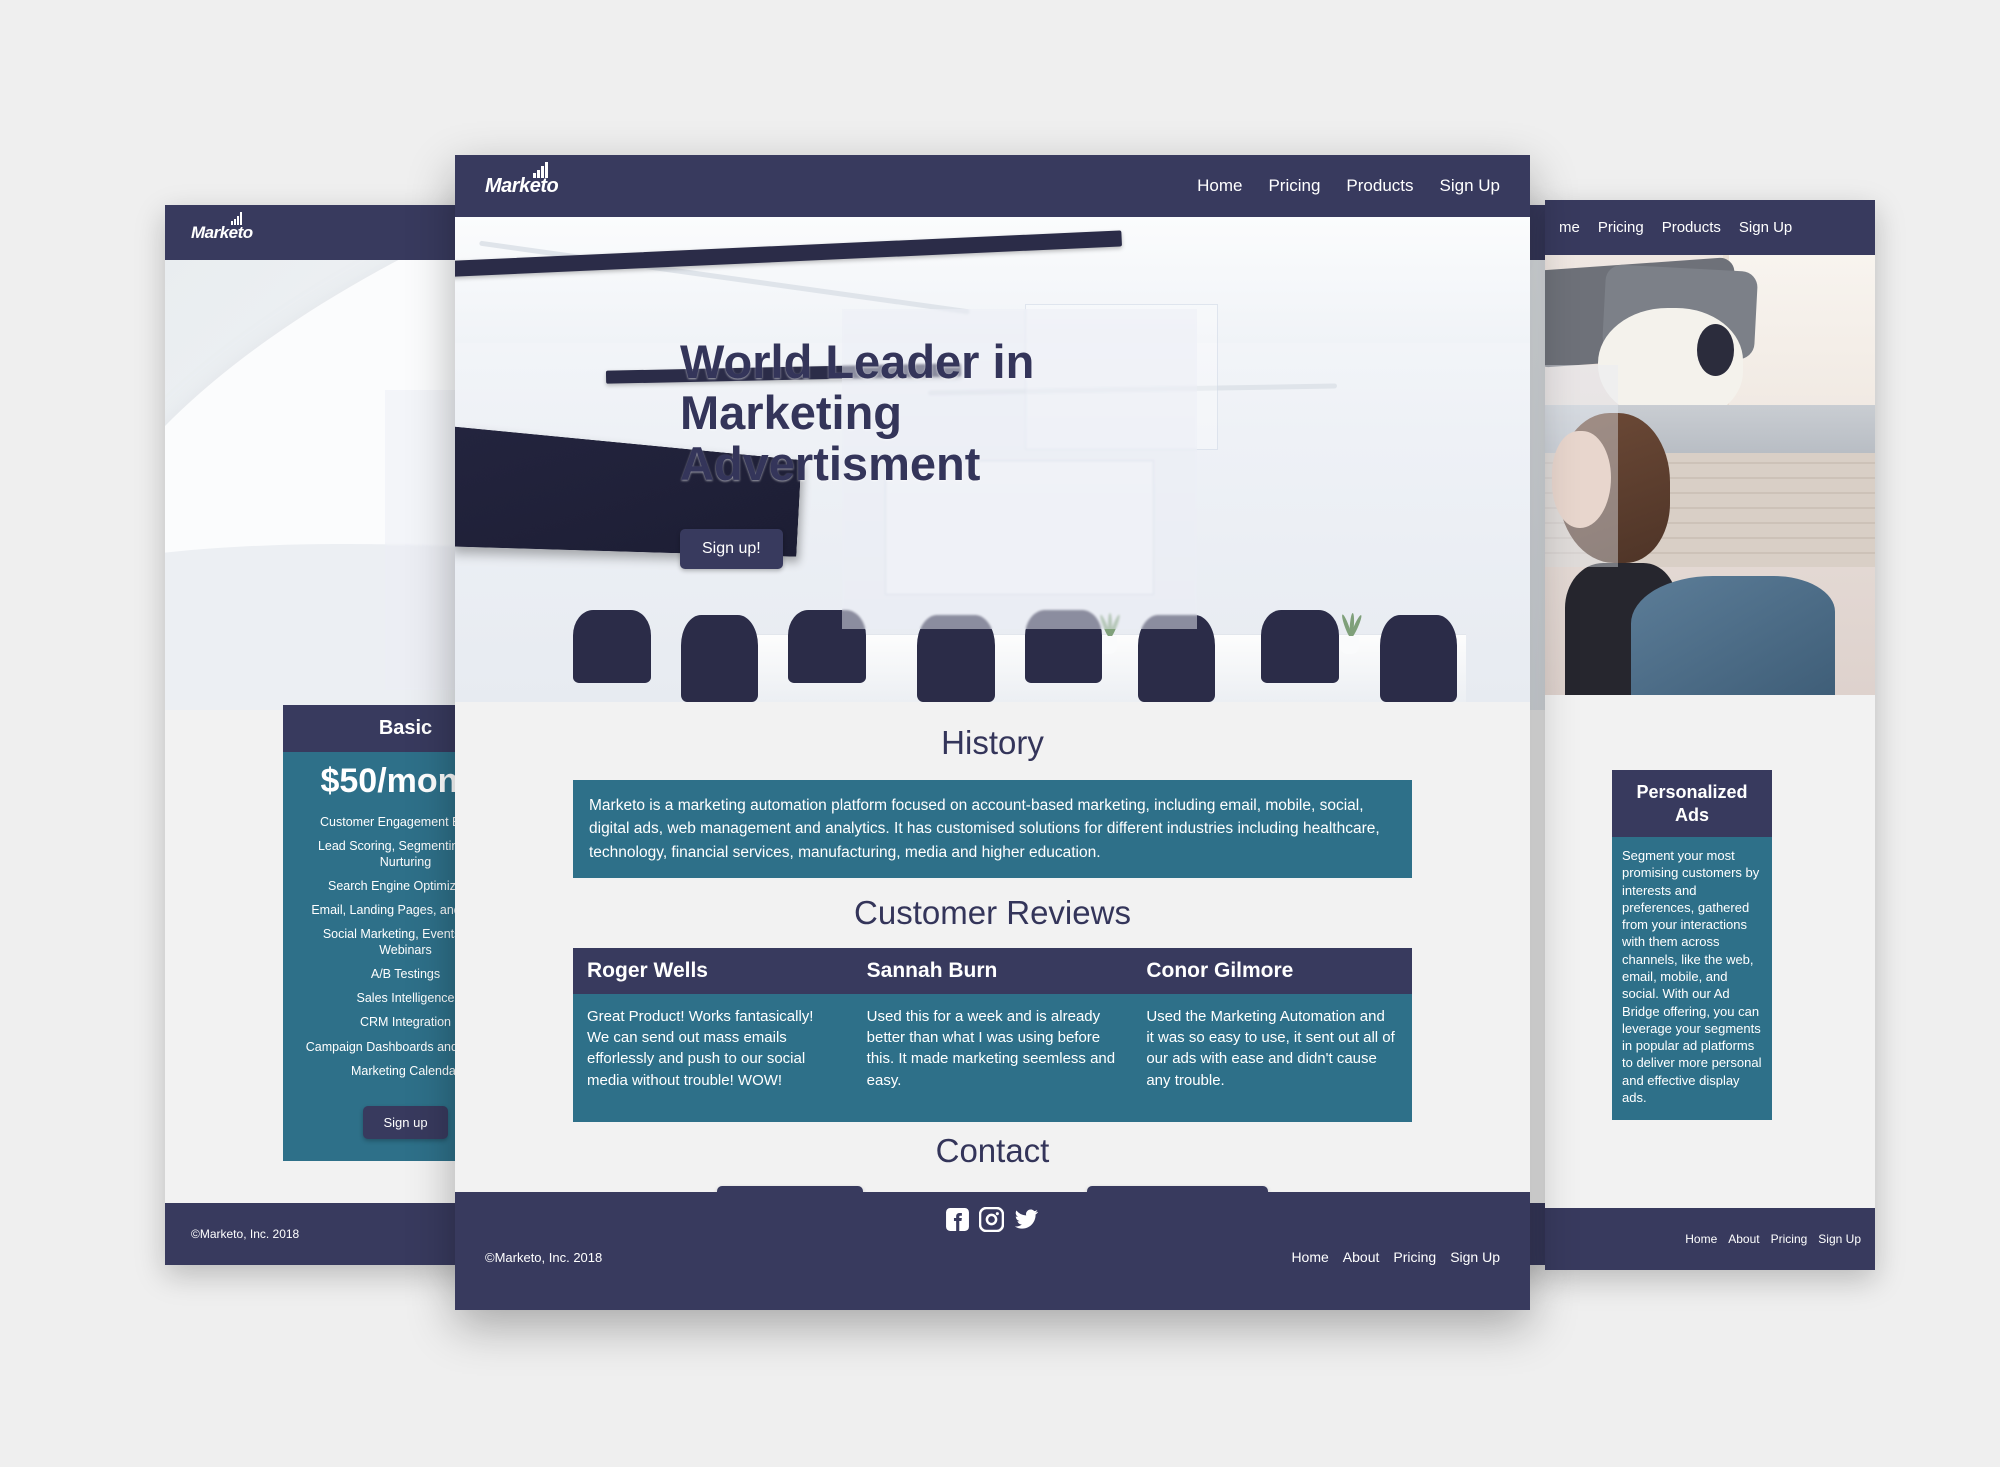 This screenshot has width=2000, height=1467. I want to click on main-logo-text: Marketo, so click(522, 185).